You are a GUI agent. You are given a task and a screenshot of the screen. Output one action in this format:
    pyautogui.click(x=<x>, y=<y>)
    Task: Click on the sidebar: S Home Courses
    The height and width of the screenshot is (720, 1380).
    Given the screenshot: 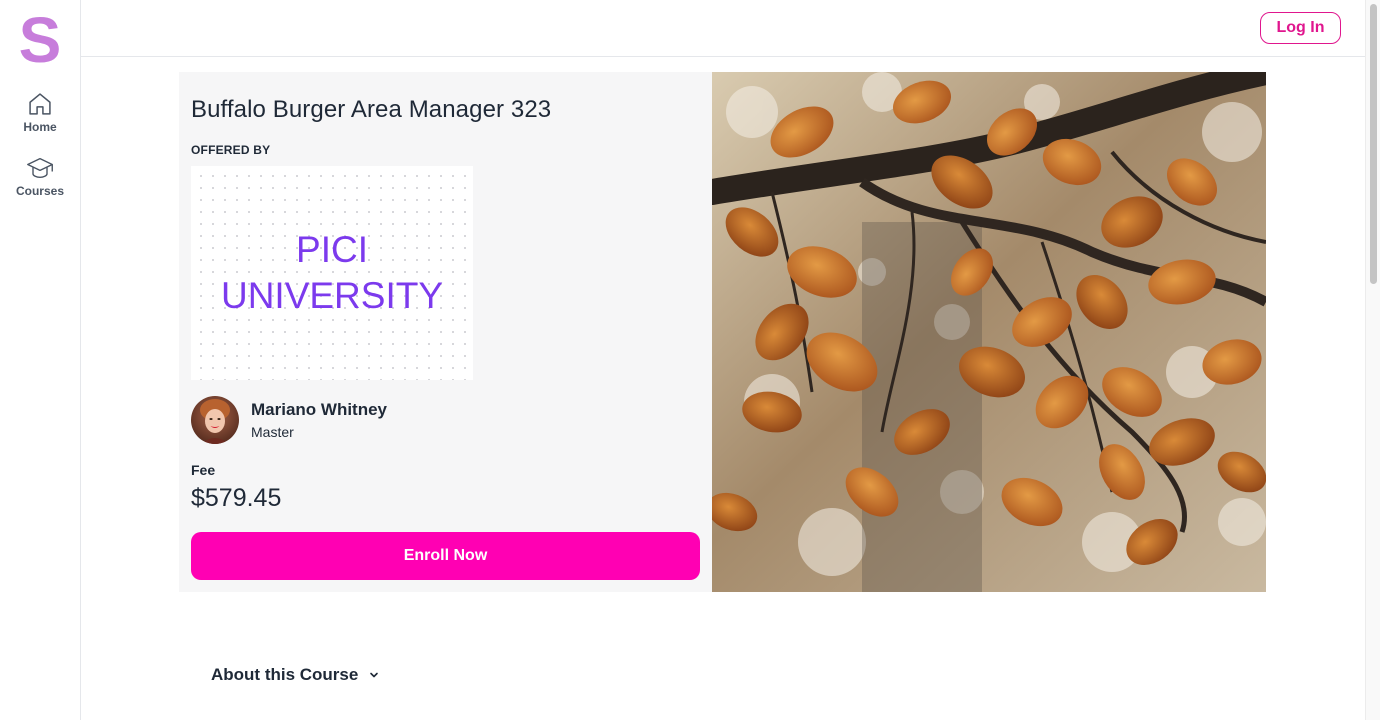 What is the action you would take?
    pyautogui.click(x=40, y=360)
    